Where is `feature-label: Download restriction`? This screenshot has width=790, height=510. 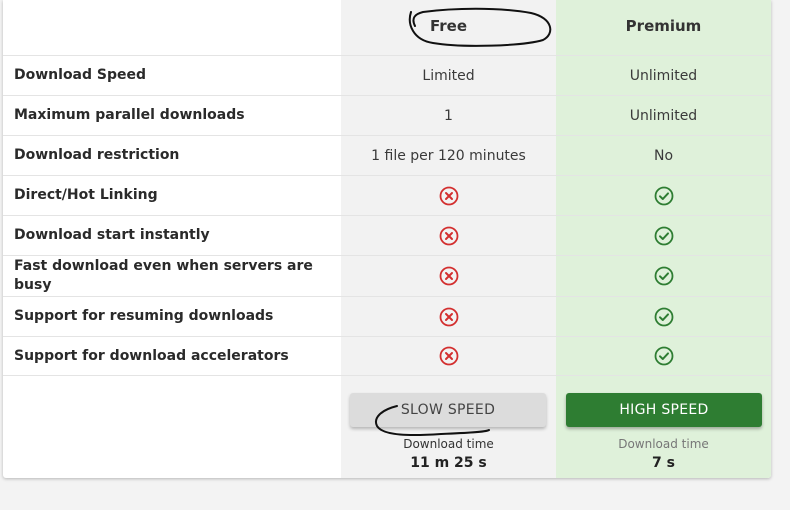
feature-label: Download restriction is located at coordinates (97, 155).